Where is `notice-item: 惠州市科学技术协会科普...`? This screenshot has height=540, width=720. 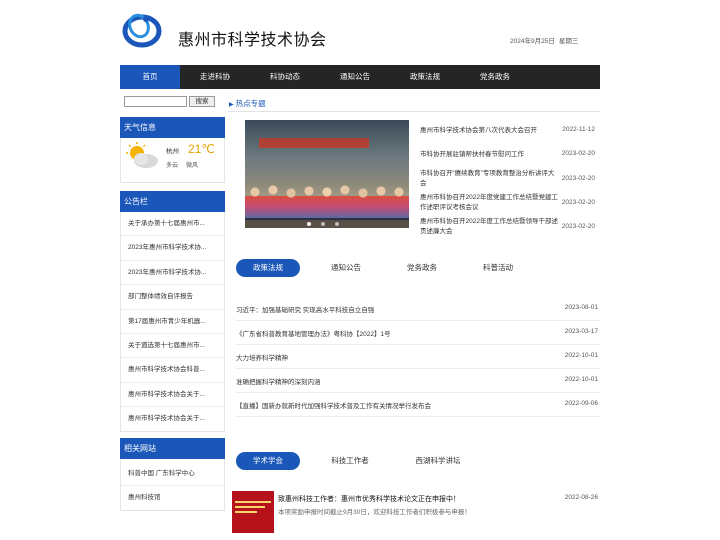
notice-item: 惠州市科学技术协会科普... is located at coordinates (172, 370).